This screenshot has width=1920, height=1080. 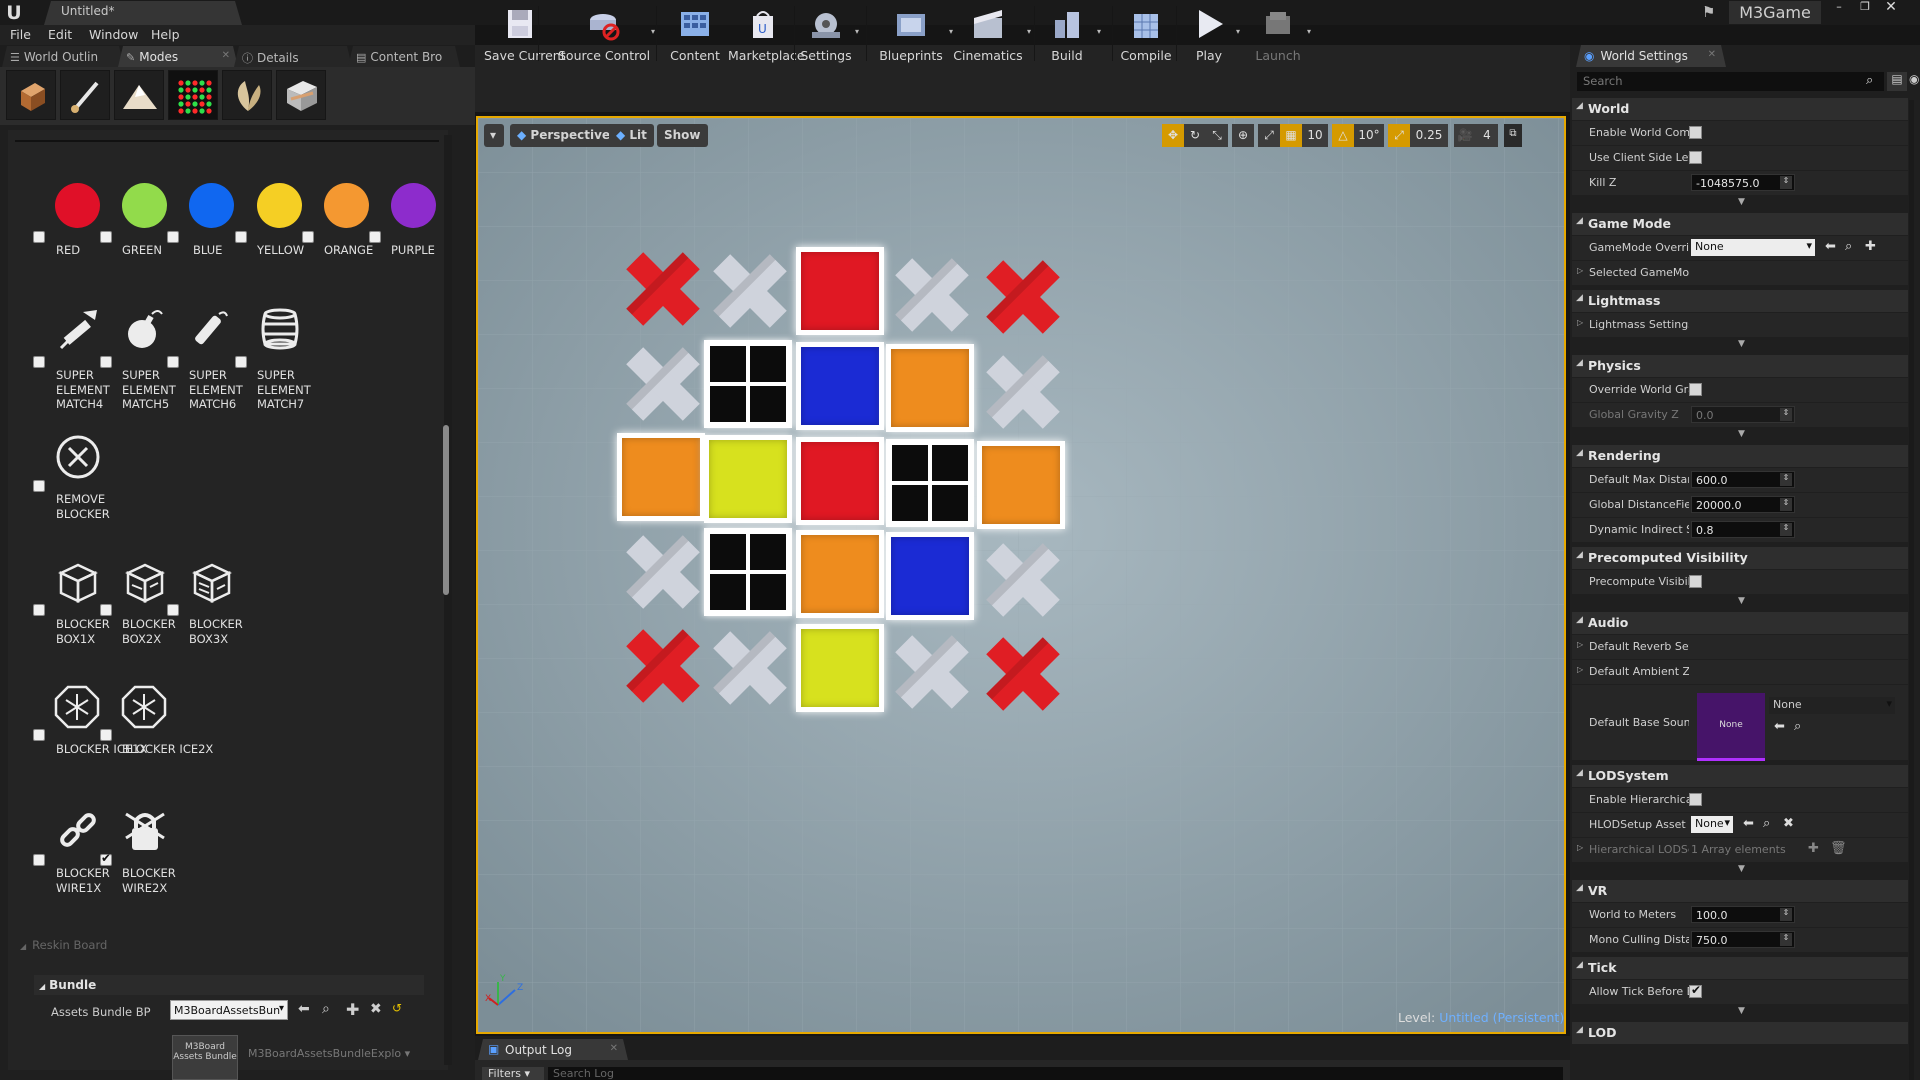 What do you see at coordinates (139, 95) in the screenshot?
I see `landscape-mode-button` at bounding box center [139, 95].